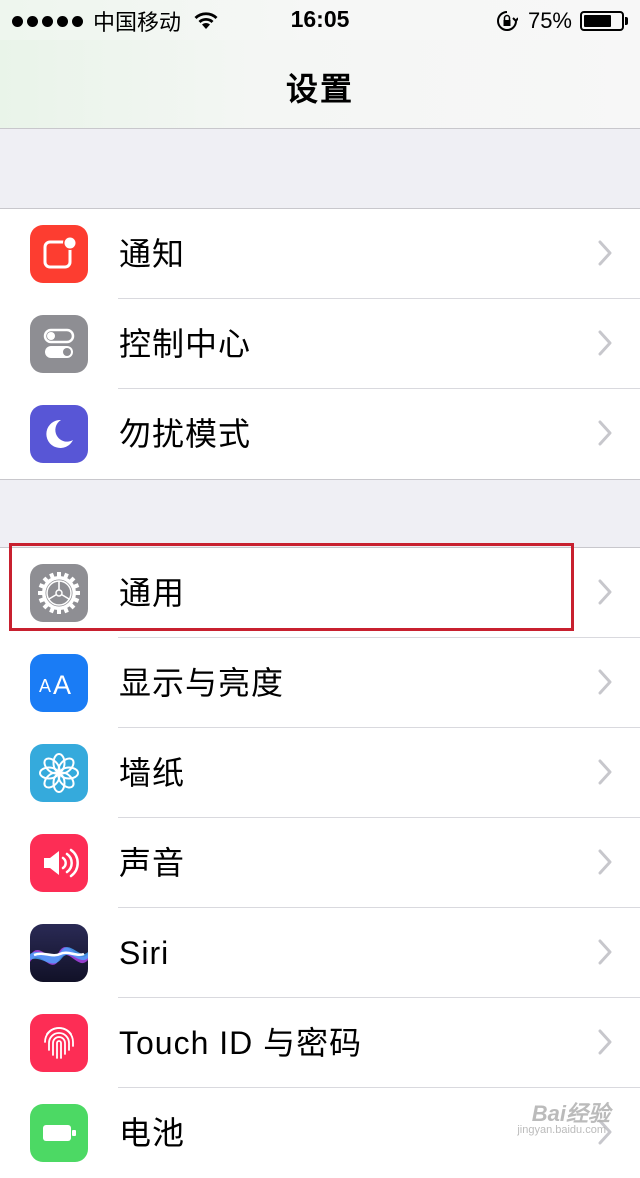  I want to click on settings-row-label: 勿扰模式, so click(185, 434).